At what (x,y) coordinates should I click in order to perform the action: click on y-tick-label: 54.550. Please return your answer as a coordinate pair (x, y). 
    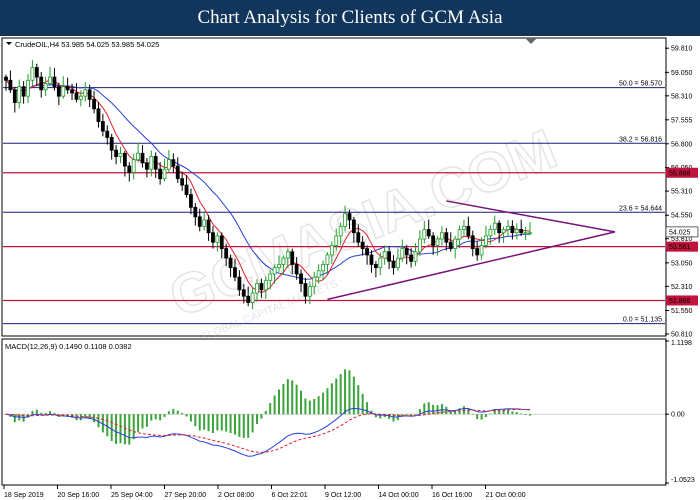
    Looking at the image, I should click on (682, 216).